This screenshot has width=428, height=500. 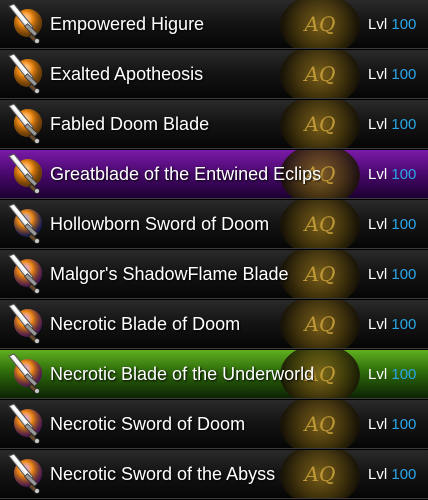 What do you see at coordinates (169, 274) in the screenshot?
I see `item-name: Malgor's ShadowFlame Blade` at bounding box center [169, 274].